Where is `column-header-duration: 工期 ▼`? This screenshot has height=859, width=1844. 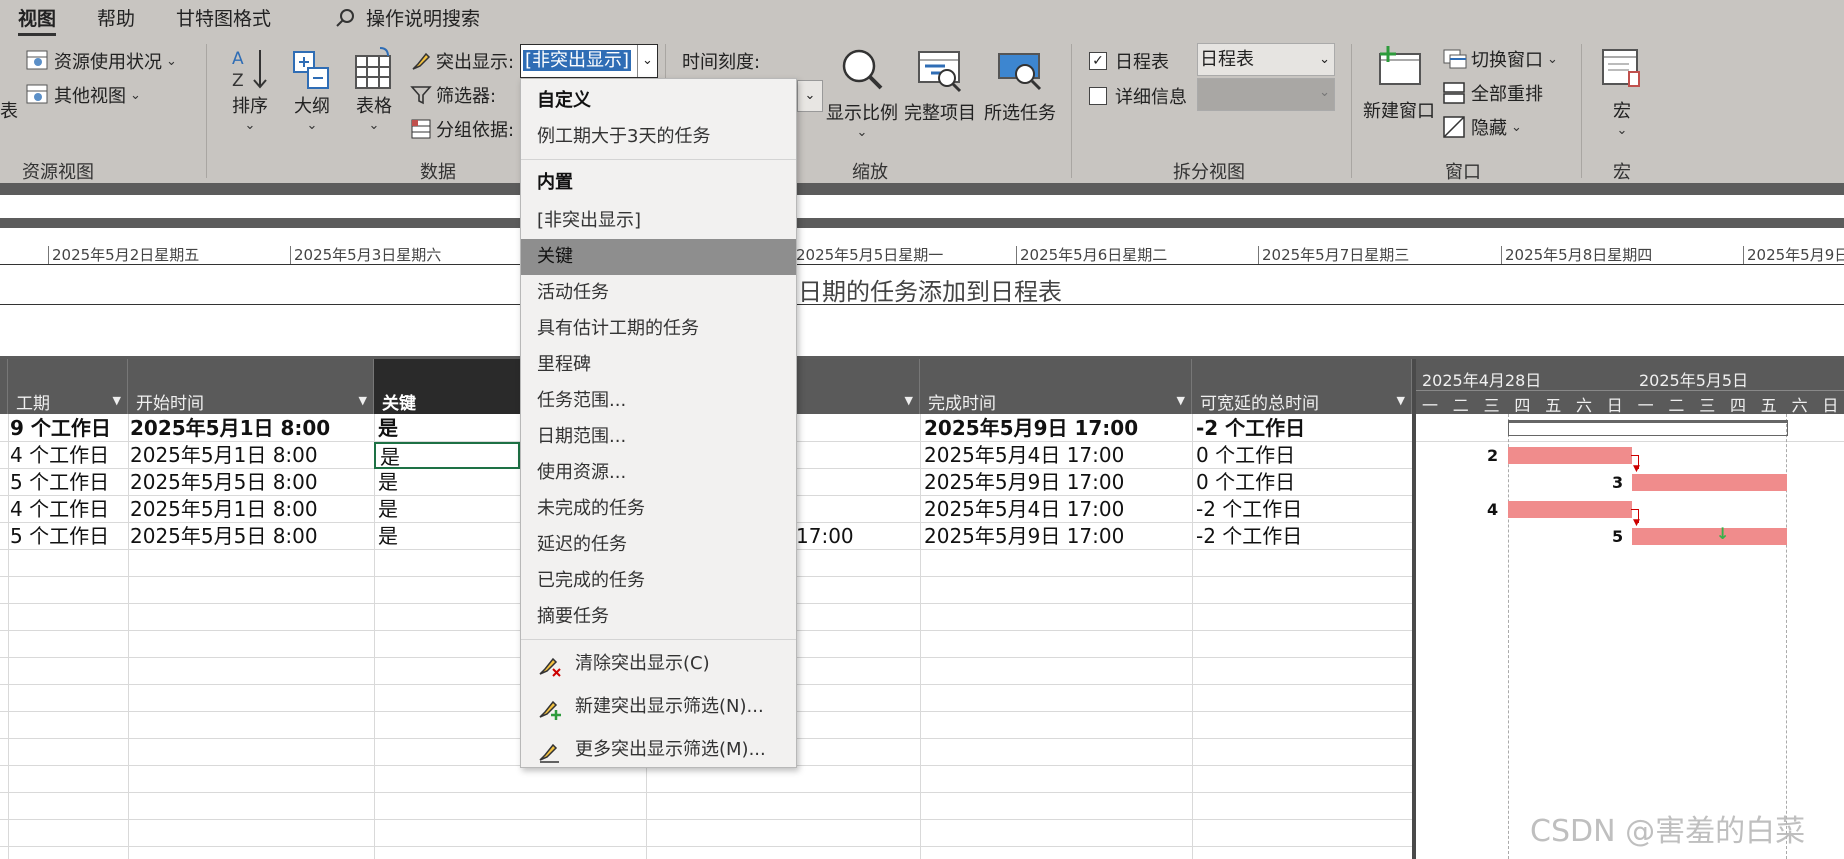 column-header-duration: 工期 ▼ is located at coordinates (68, 386).